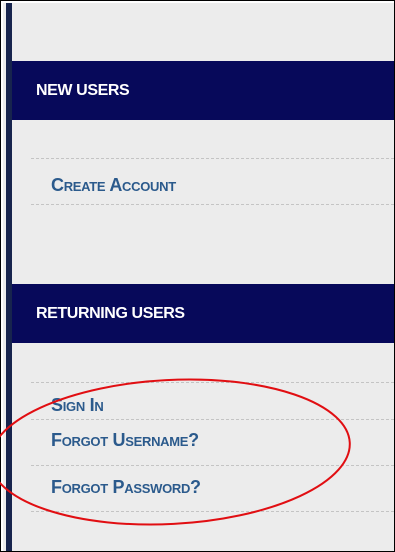  Describe the element at coordinates (83, 90) in the screenshot. I see `new-users-heading-text: NEW USERS` at that location.